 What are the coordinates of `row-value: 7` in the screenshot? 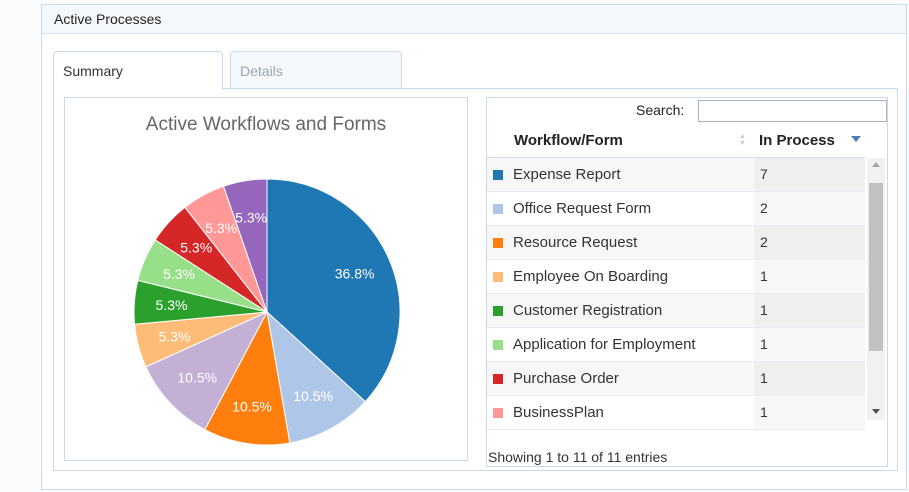 It's located at (809, 174).